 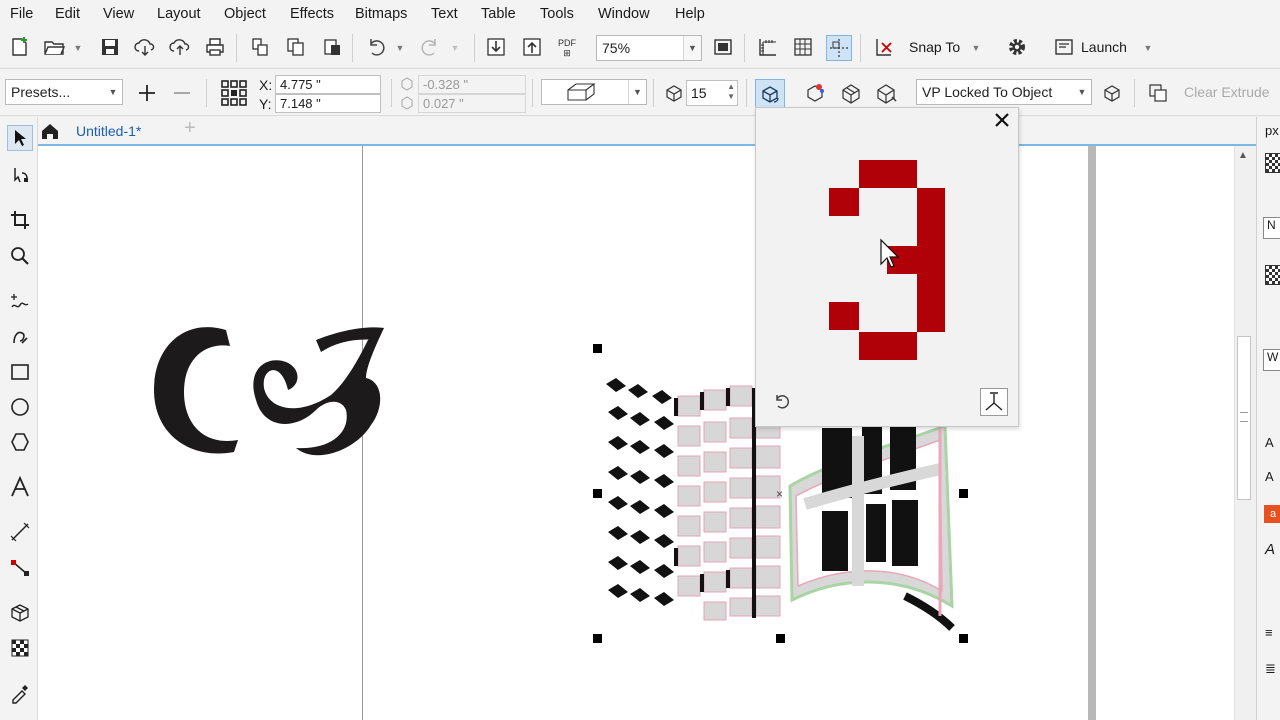 I want to click on reset-rotation-icon, so click(x=783, y=403).